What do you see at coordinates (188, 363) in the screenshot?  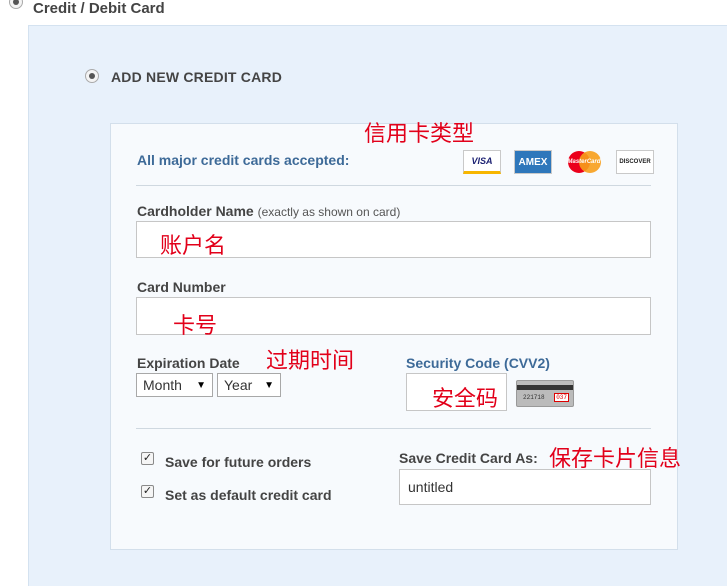 I see `expiration-date-label: Expiration Date` at bounding box center [188, 363].